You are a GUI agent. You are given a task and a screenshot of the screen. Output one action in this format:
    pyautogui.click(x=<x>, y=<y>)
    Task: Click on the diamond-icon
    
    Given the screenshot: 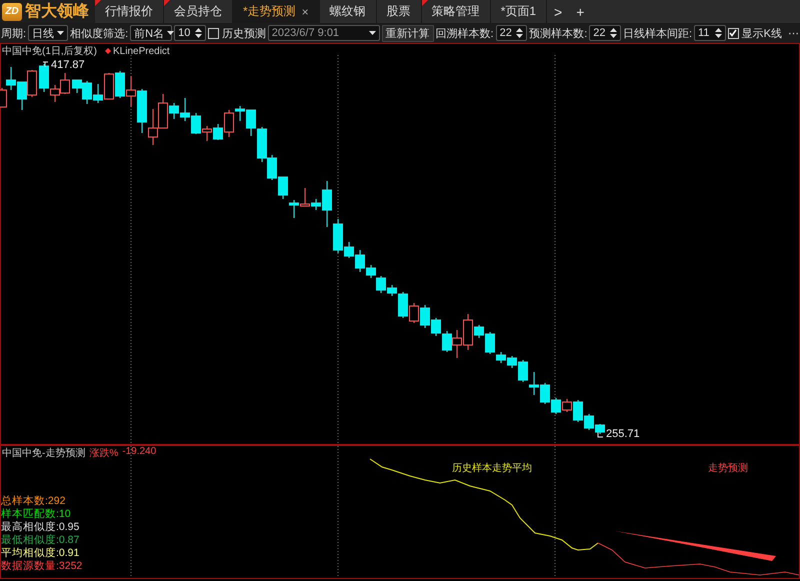 What is the action you would take?
    pyautogui.click(x=108, y=51)
    